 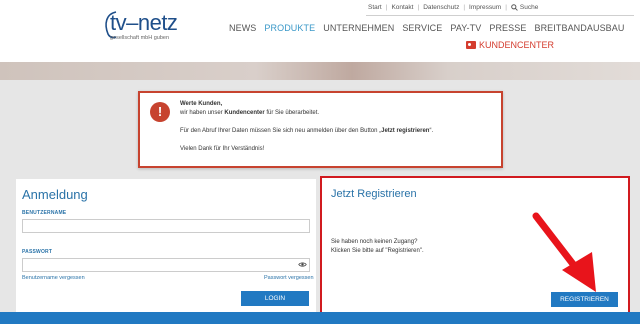 I want to click on notice-text-part: wir haben unser, so click(x=202, y=113).